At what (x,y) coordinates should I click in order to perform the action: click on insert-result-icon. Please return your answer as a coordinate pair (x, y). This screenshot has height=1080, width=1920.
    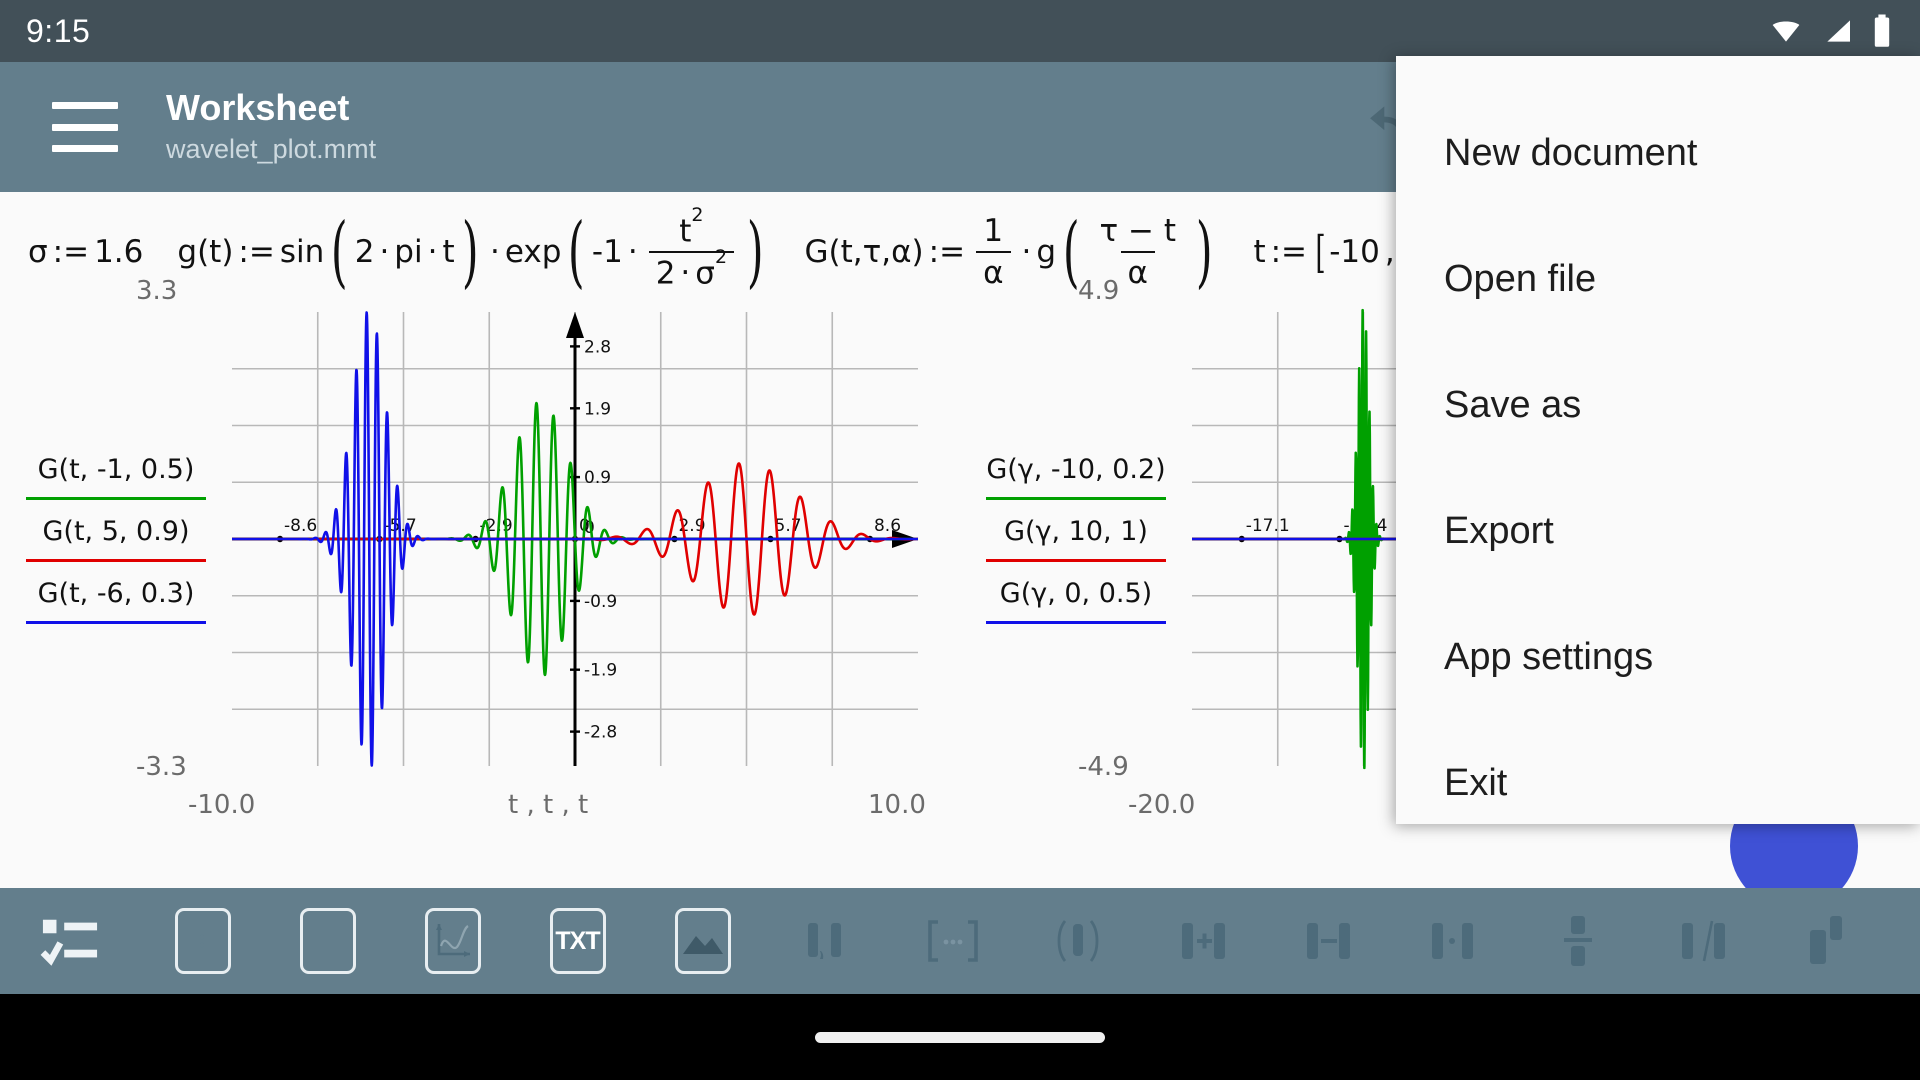
    Looking at the image, I should click on (70, 941).